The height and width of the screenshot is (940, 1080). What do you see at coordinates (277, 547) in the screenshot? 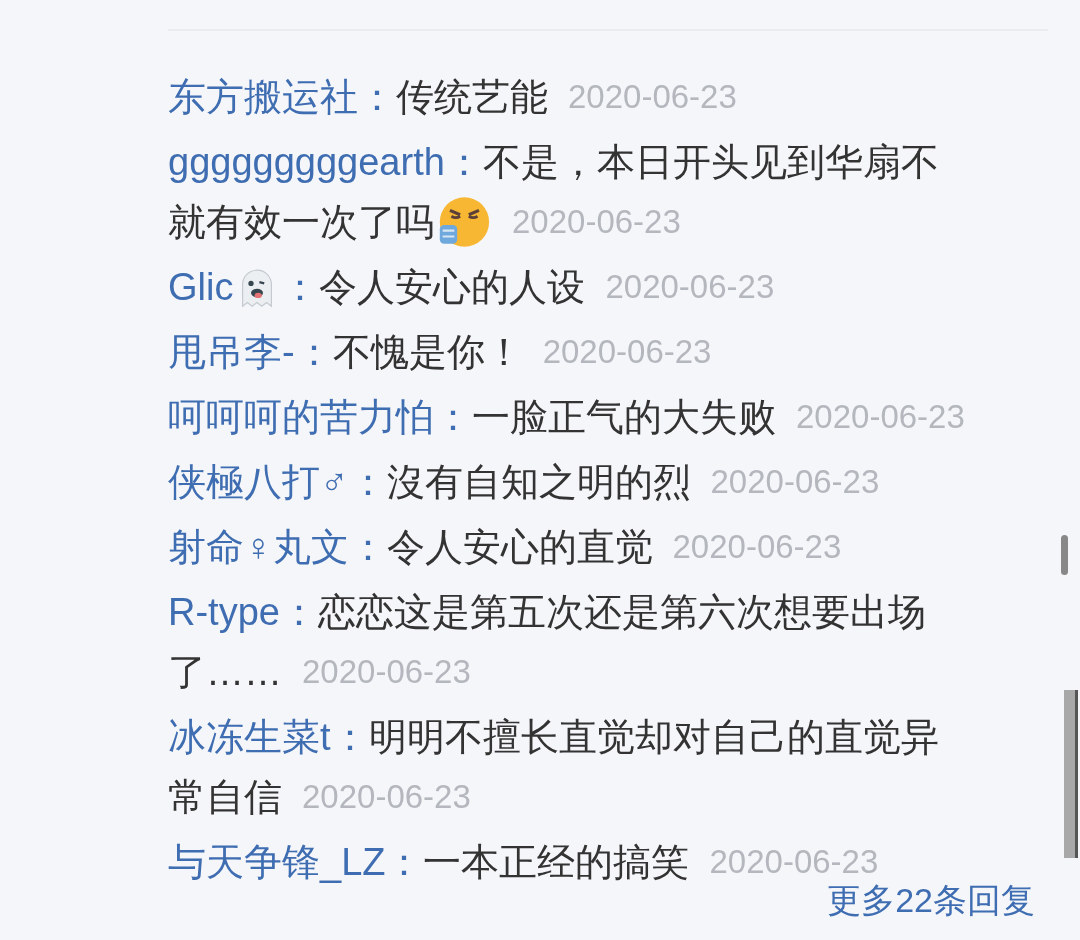
I see `commenter-name: 射命♀丸文：` at bounding box center [277, 547].